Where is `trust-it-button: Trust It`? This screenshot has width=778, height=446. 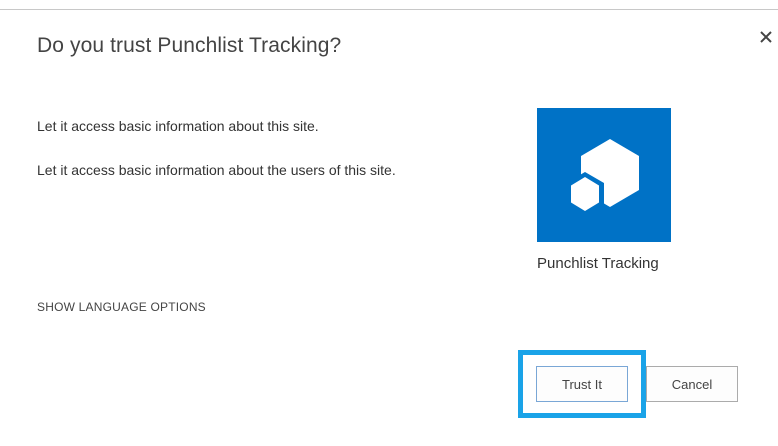 trust-it-button: Trust It is located at coordinates (582, 384).